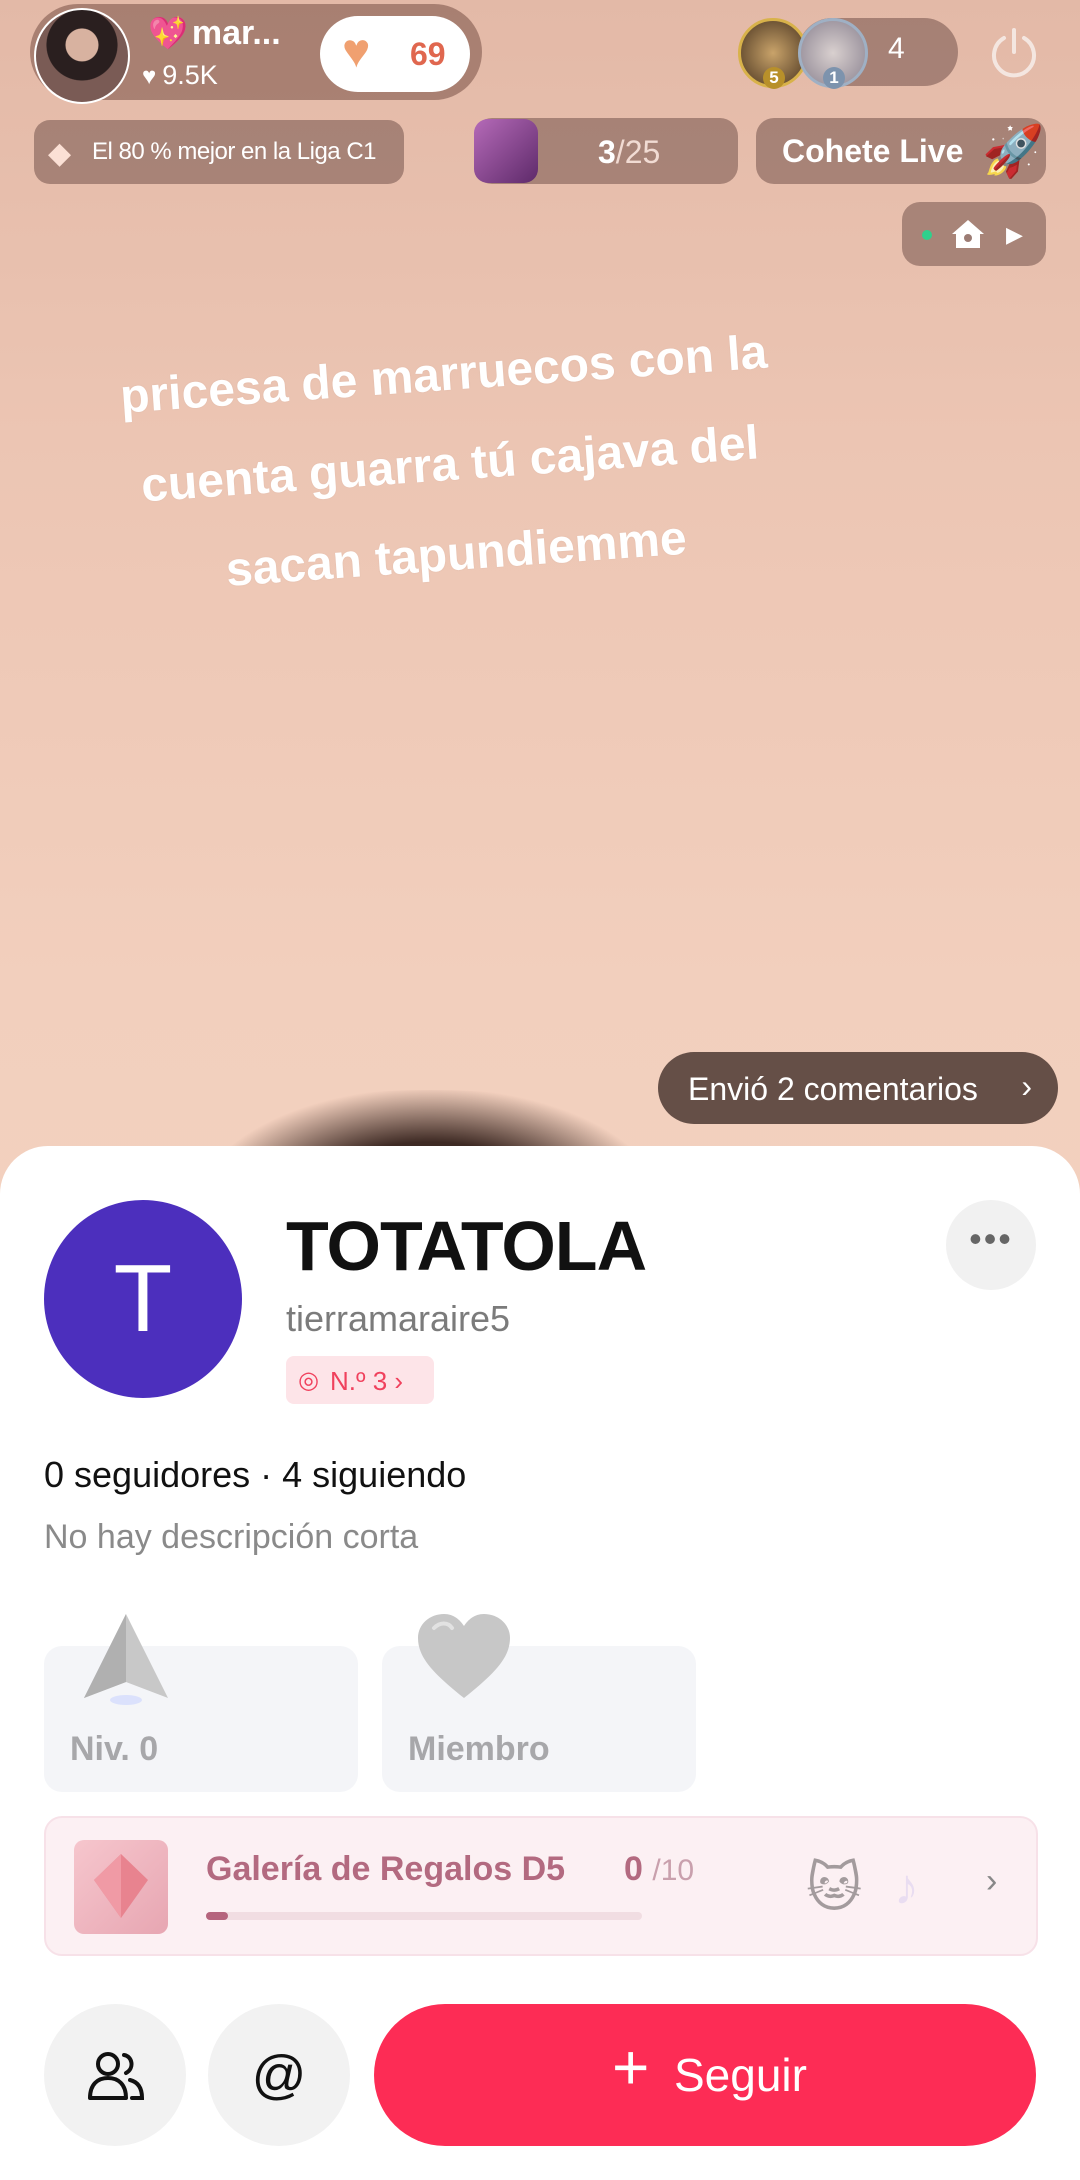 This screenshot has width=1080, height=2180. What do you see at coordinates (991, 1238) in the screenshot?
I see `more-dots-icon: •••` at bounding box center [991, 1238].